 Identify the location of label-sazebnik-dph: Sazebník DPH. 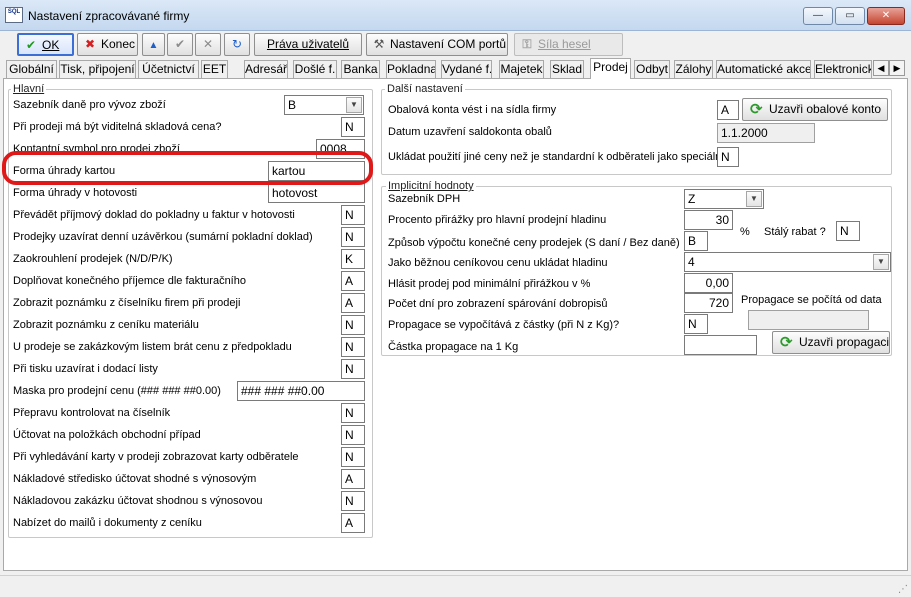
(424, 199).